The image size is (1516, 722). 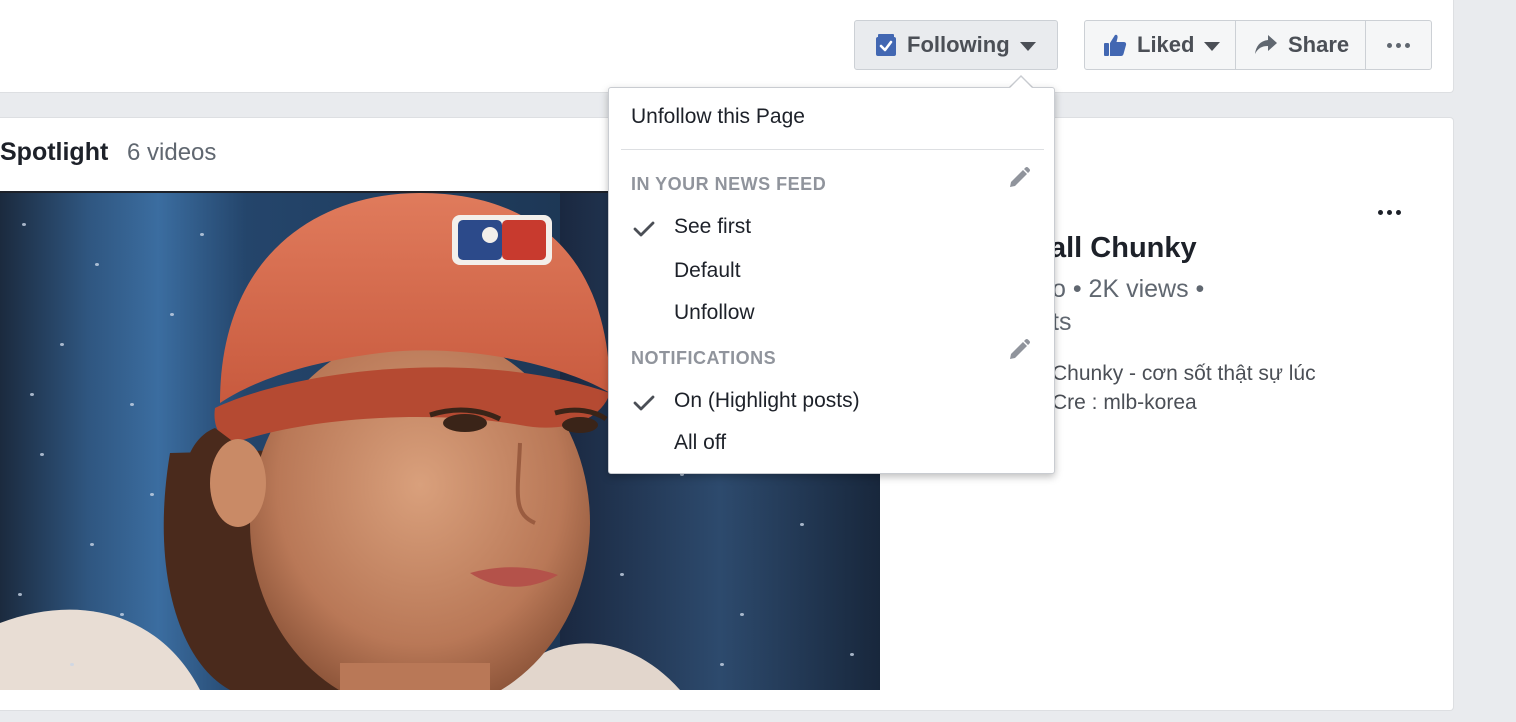 What do you see at coordinates (712, 227) in the screenshot?
I see `see-first-option: See first` at bounding box center [712, 227].